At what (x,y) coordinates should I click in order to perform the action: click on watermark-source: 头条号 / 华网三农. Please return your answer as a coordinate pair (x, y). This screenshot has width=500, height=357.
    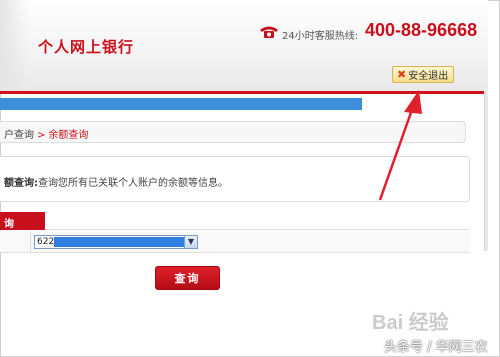
    Looking at the image, I should click on (436, 347).